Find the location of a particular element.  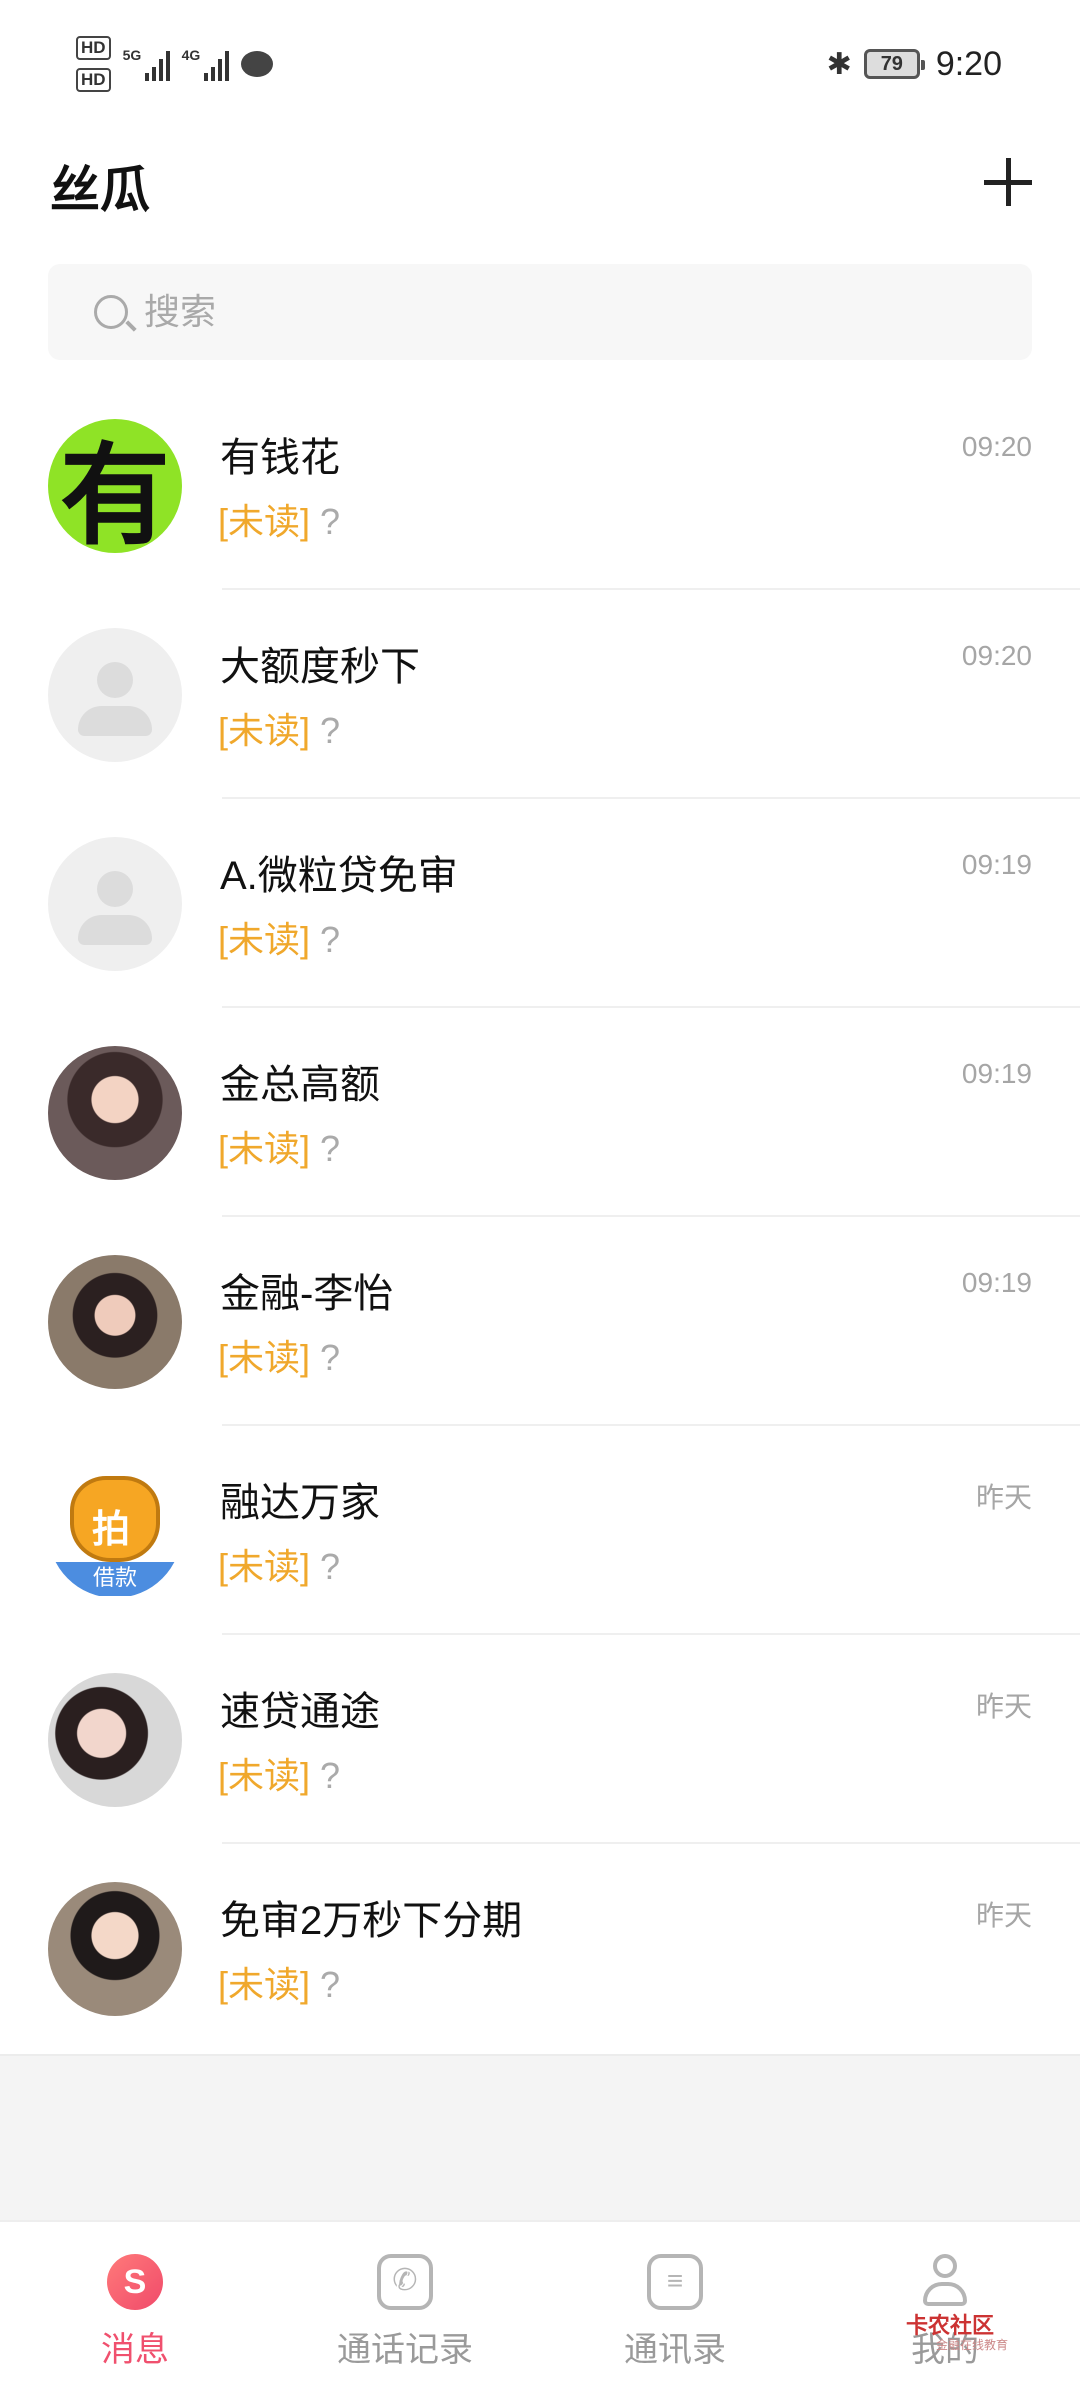

hd-badge-1: HD is located at coordinates (93, 48).